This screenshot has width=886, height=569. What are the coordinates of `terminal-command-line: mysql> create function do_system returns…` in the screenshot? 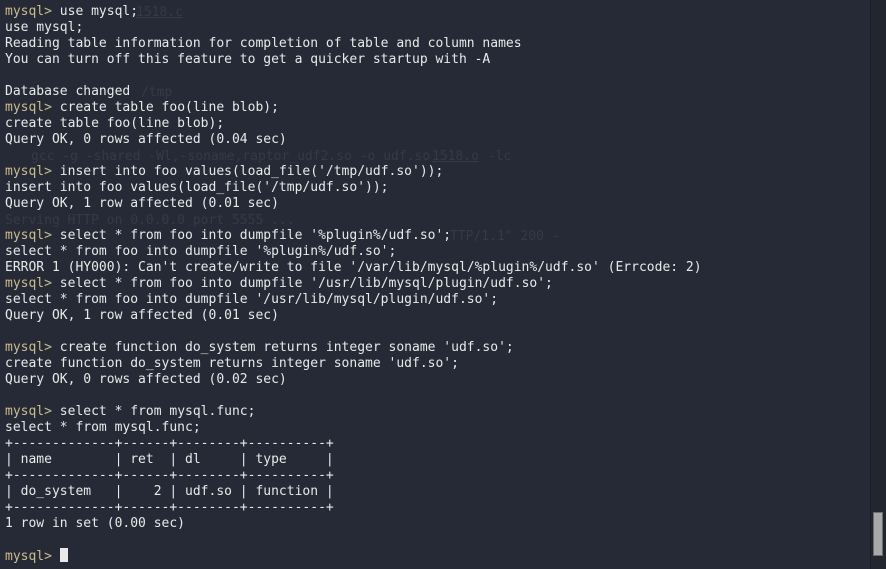 It's located at (445, 348).